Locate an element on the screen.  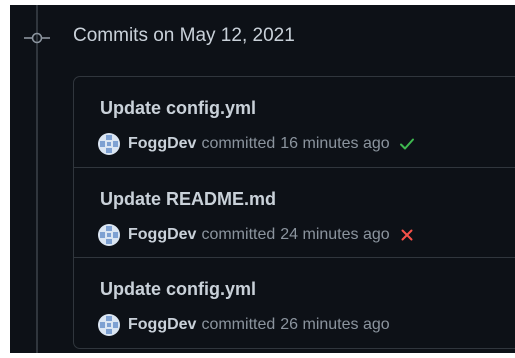
timeline-line is located at coordinates (37, 179).